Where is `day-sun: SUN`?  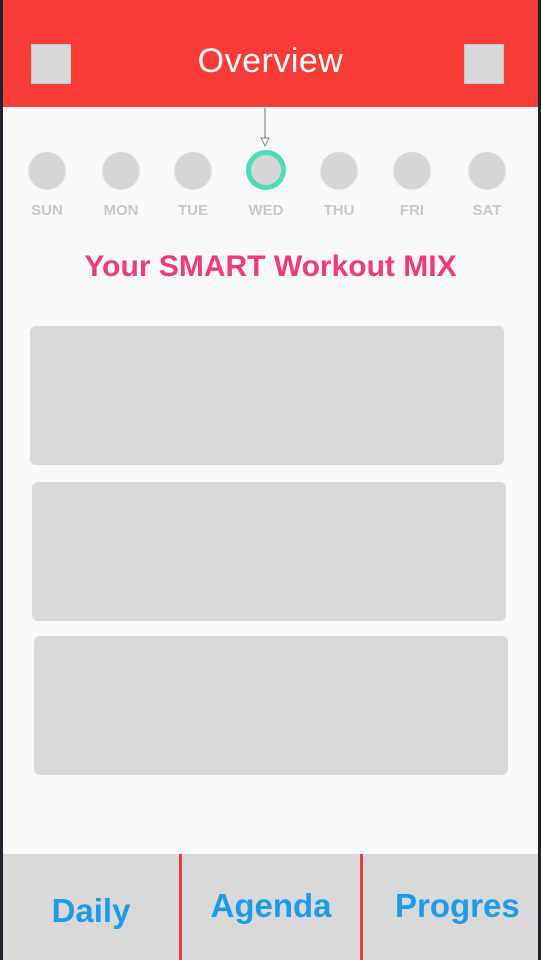
day-sun: SUN is located at coordinates (47, 185).